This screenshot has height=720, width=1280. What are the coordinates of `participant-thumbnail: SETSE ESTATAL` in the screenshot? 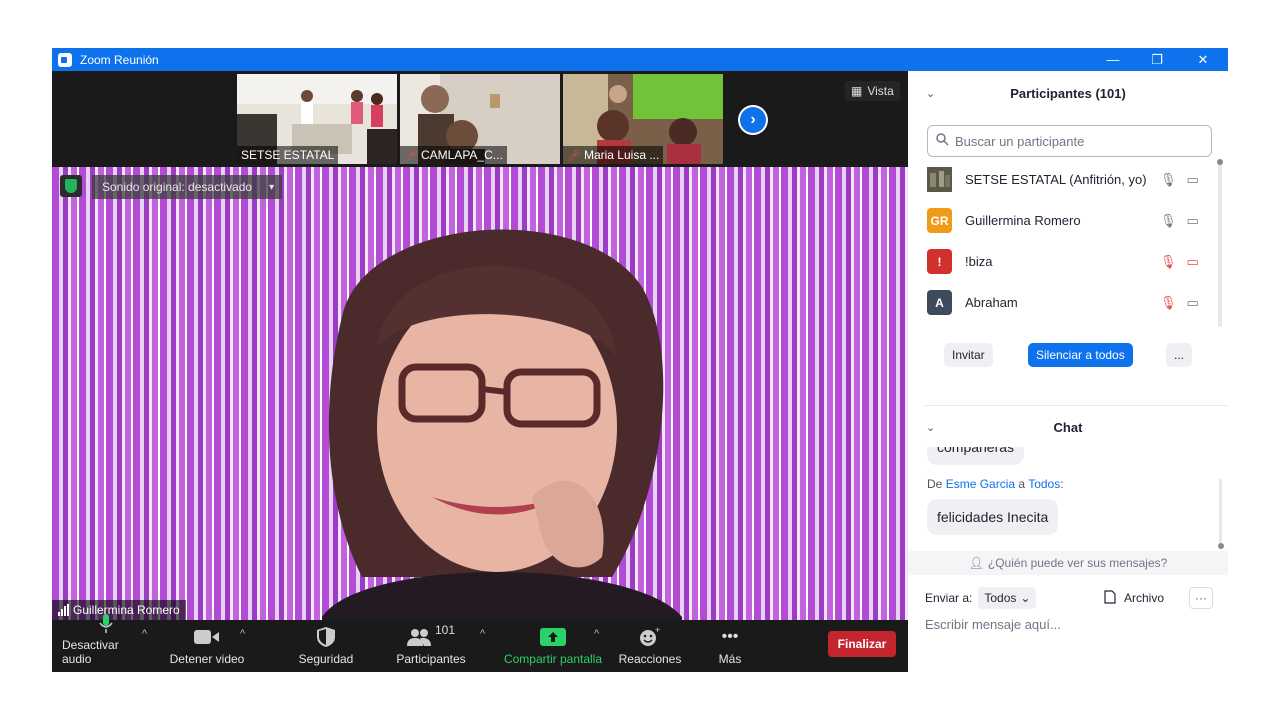 It's located at (317, 119).